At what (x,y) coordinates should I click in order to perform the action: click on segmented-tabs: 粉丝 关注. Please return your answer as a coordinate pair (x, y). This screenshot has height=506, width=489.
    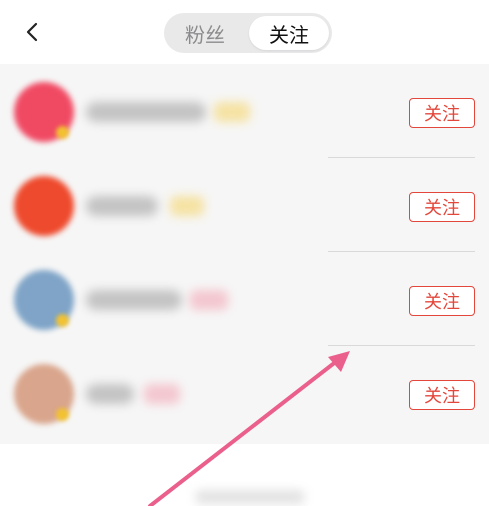
    Looking at the image, I should click on (248, 33).